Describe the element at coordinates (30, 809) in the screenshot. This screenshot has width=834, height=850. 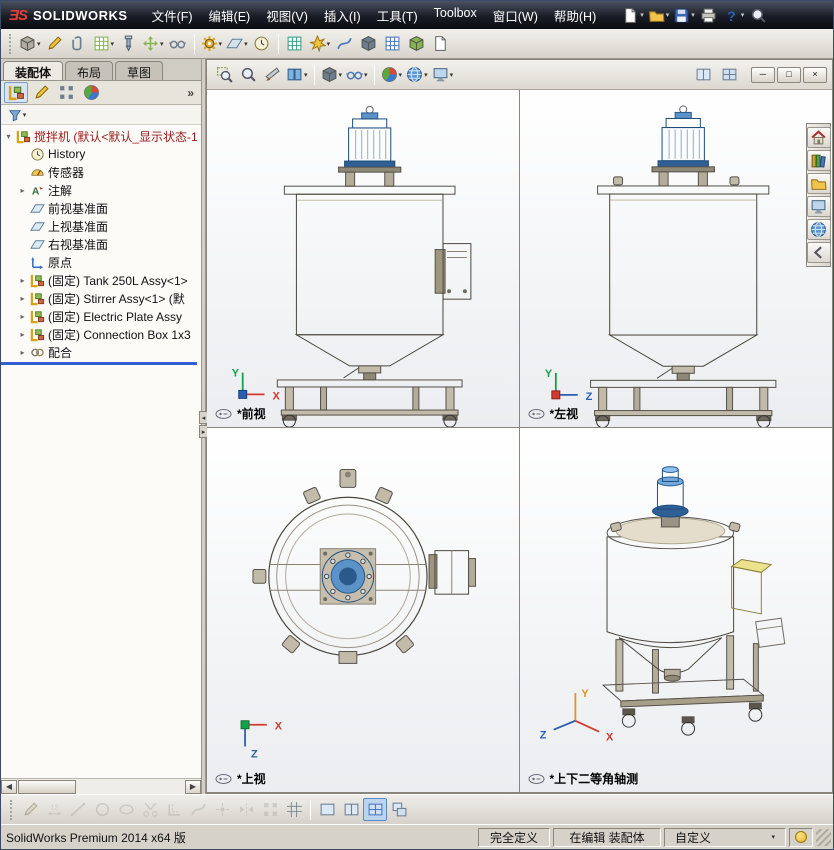
I see `sketch-icon` at that location.